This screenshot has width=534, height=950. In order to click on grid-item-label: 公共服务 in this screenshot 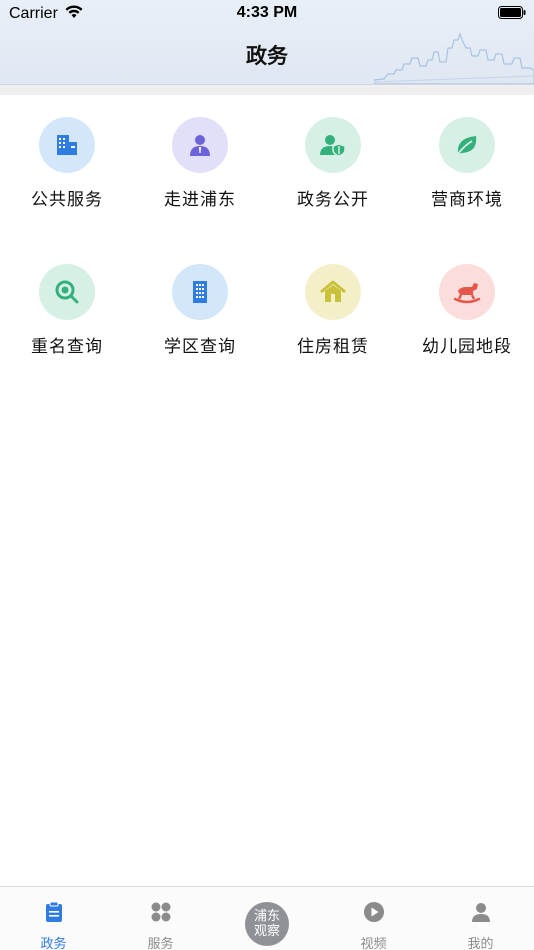, I will do `click(67, 199)`.